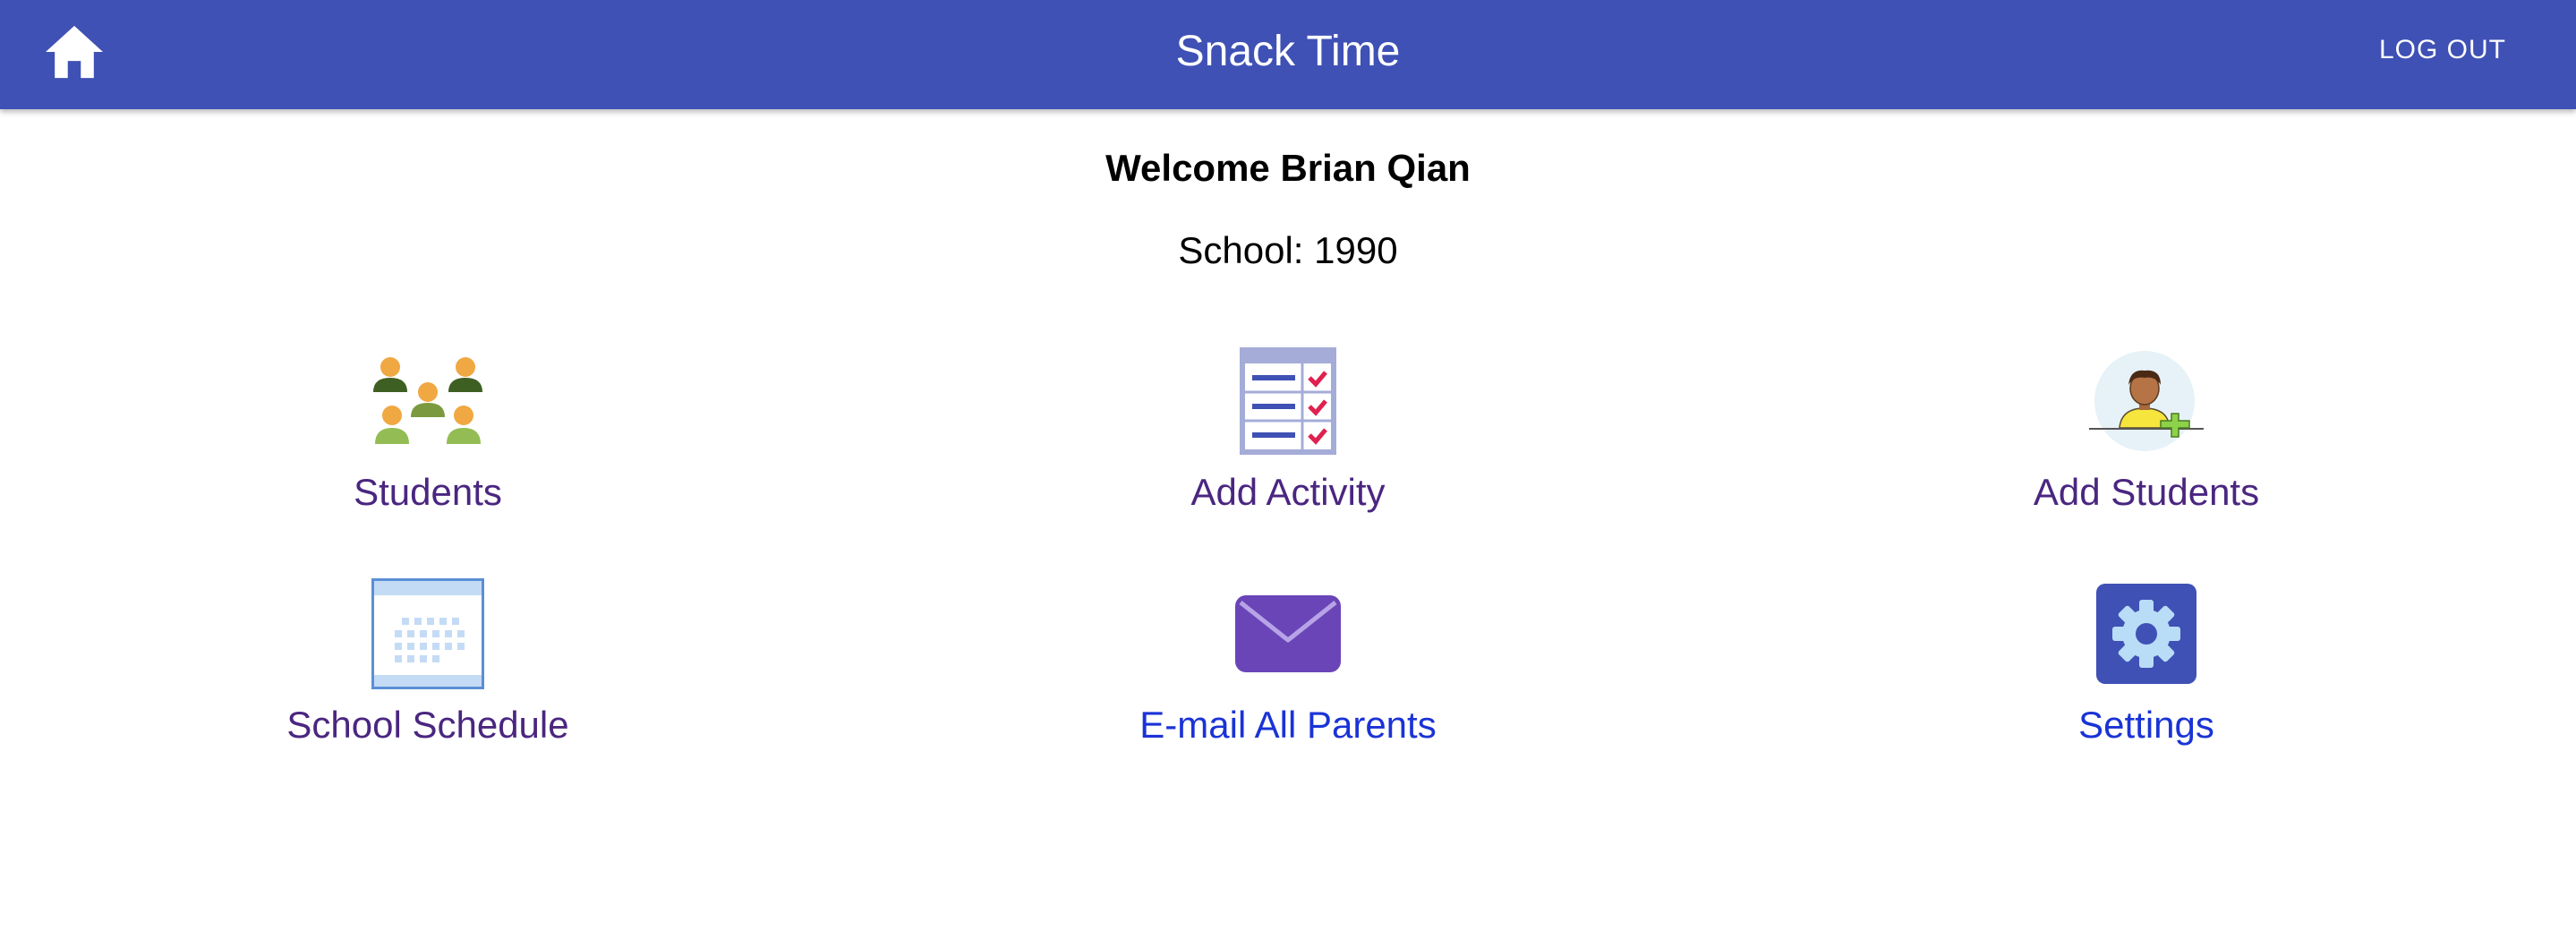  I want to click on add-students-tile: Add Students, so click(2146, 431).